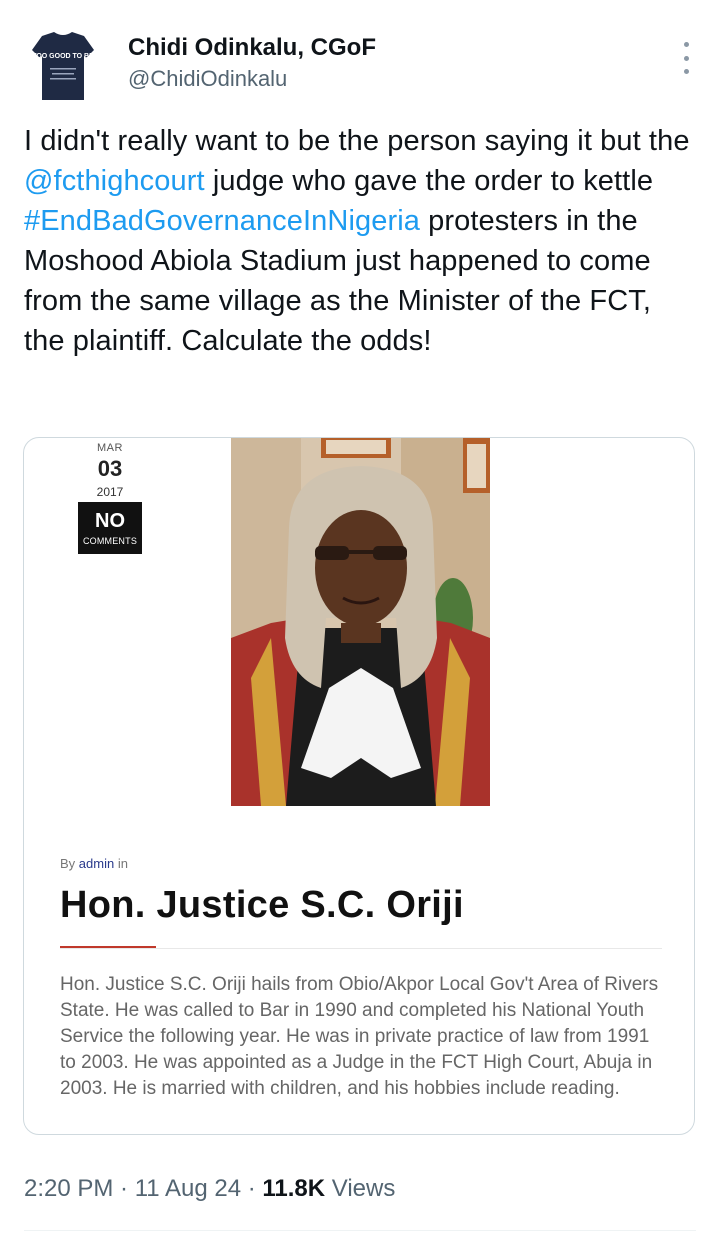 This screenshot has height=1233, width=719. I want to click on author-name: Chidi Odinkalu, CGoF, so click(252, 48).